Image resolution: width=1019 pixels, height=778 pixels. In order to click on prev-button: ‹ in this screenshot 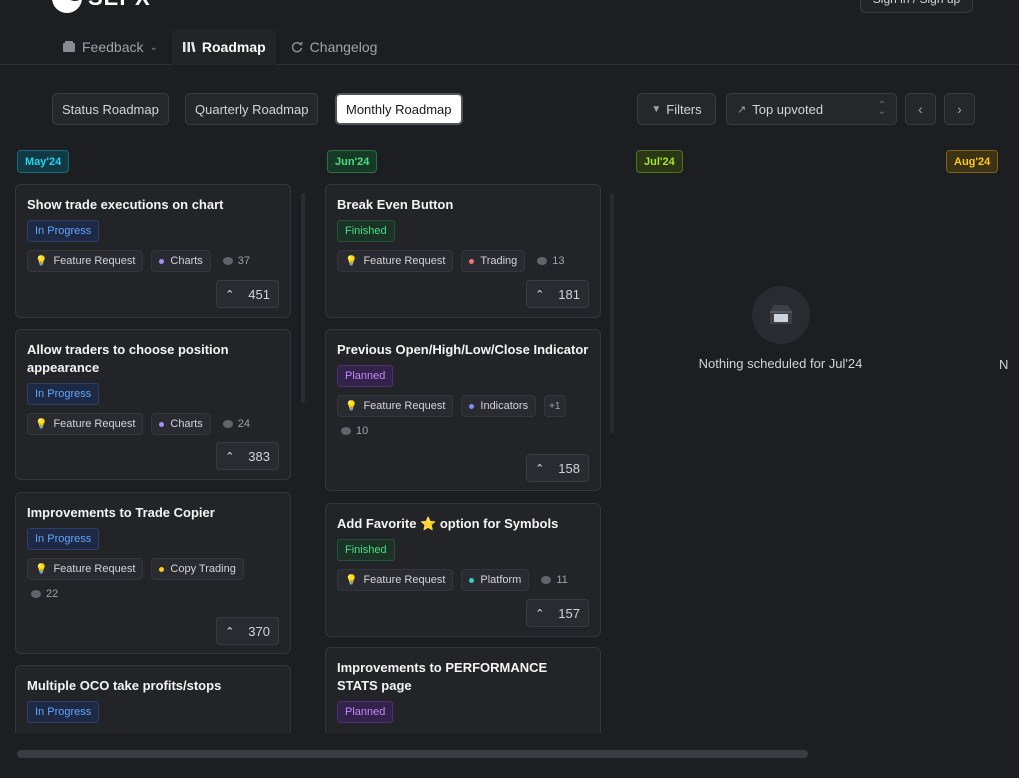, I will do `click(920, 109)`.